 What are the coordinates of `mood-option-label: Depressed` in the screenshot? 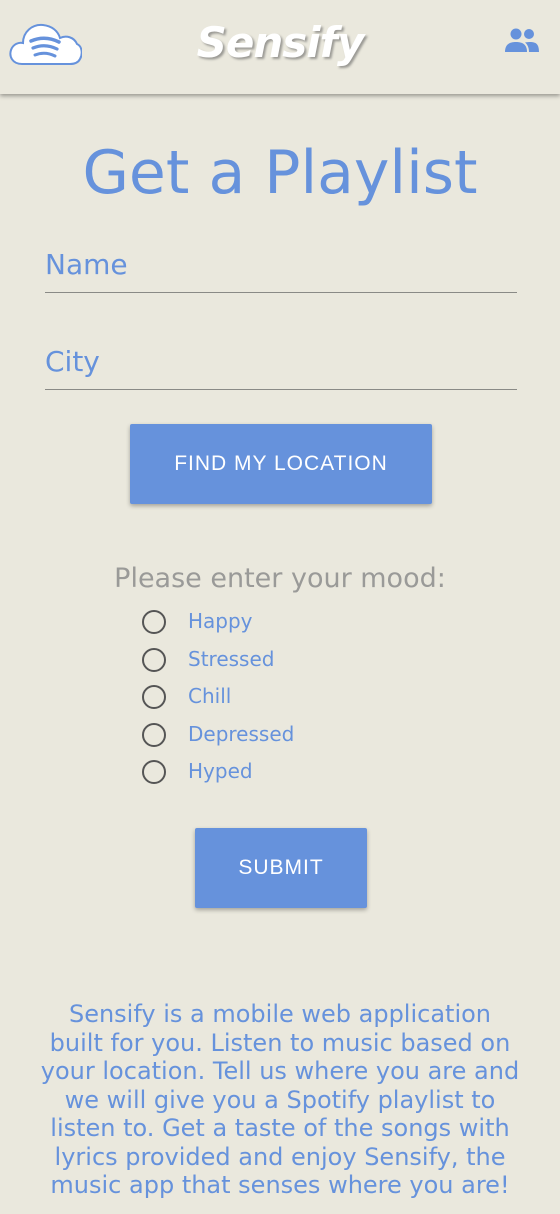 It's located at (241, 734).